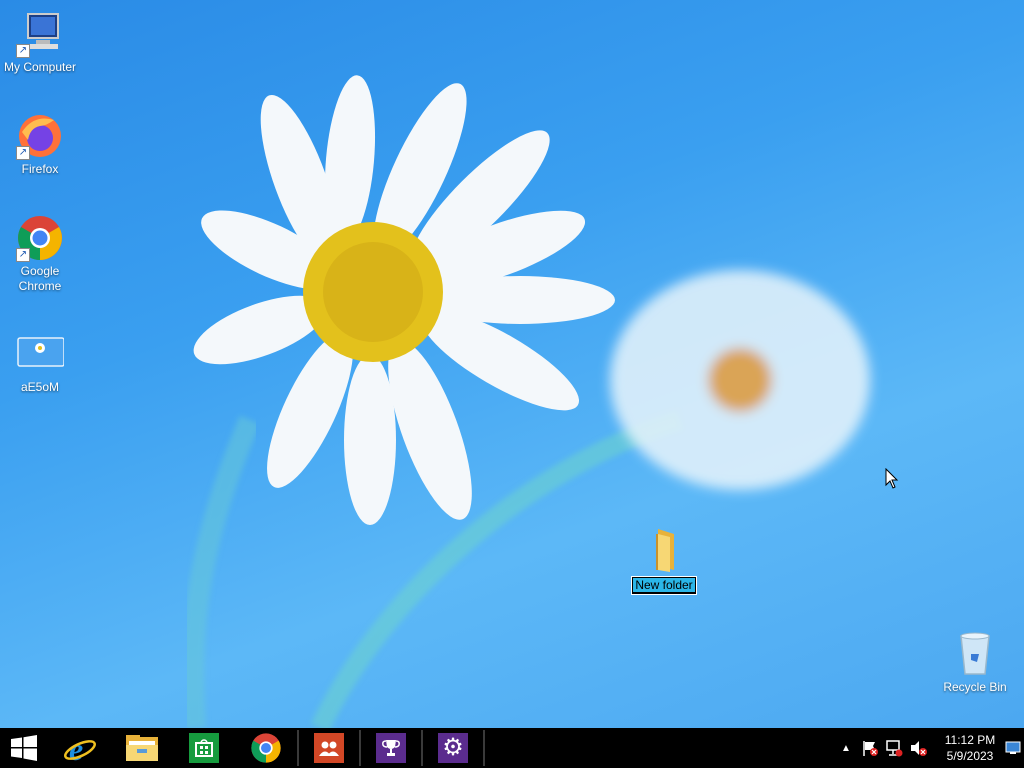 The width and height of the screenshot is (1024, 768). What do you see at coordinates (975, 654) in the screenshot?
I see `recycle-bin-icon` at bounding box center [975, 654].